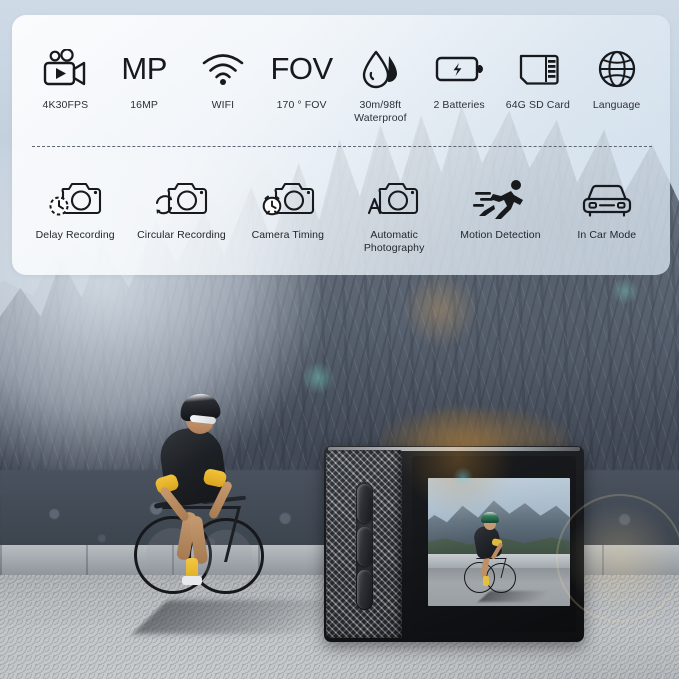  Describe the element at coordinates (537, 105) in the screenshot. I see `feature-label: 64G SD Card` at that location.